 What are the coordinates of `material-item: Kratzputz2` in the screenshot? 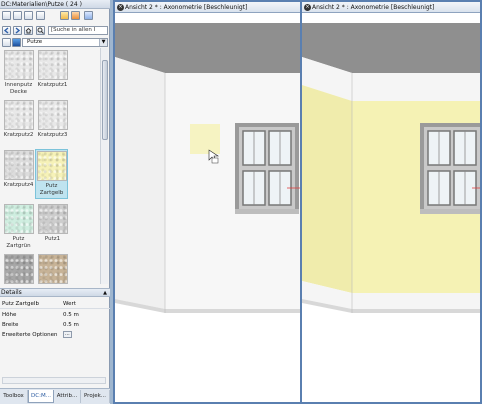 It's located at (18, 119).